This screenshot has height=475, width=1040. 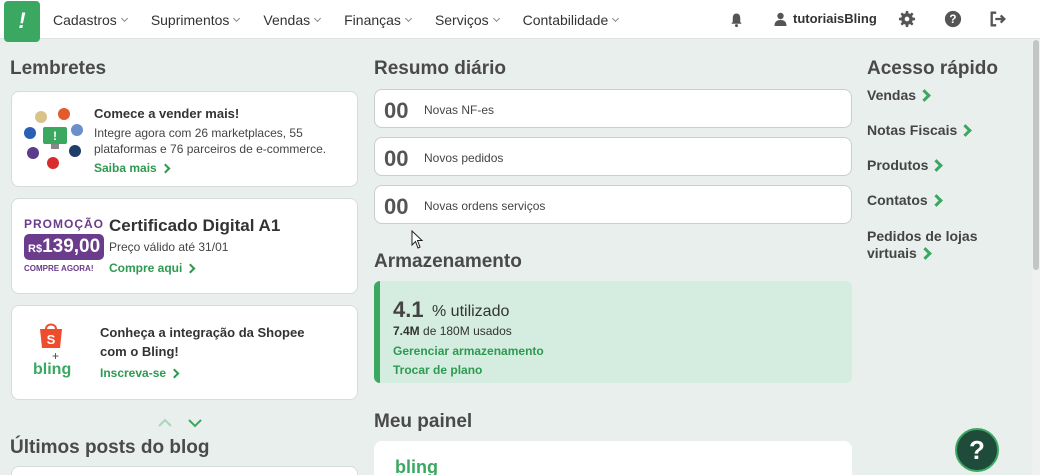 What do you see at coordinates (892, 253) in the screenshot?
I see `quick-link-label: virtuais` at bounding box center [892, 253].